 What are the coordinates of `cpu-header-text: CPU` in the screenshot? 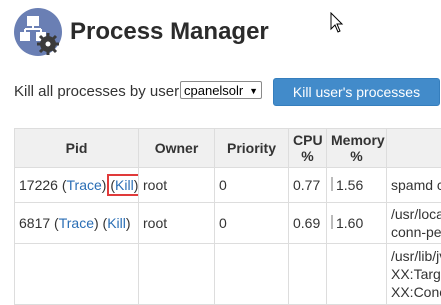 It's located at (308, 140).